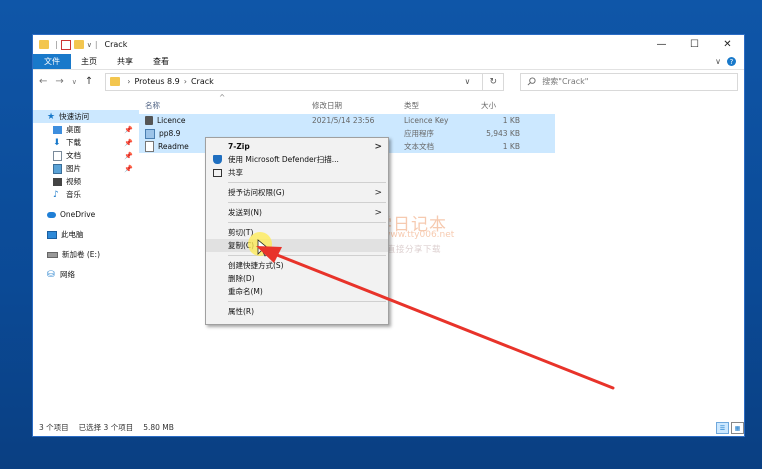 The image size is (762, 469). I want to click on file-name: pp8.9, so click(170, 133).